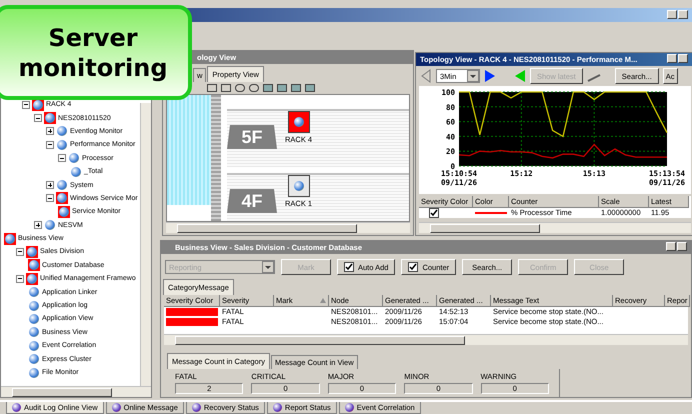 This screenshot has height=414, width=692. What do you see at coordinates (252, 201) in the screenshot?
I see `floor-label: 4F` at bounding box center [252, 201].